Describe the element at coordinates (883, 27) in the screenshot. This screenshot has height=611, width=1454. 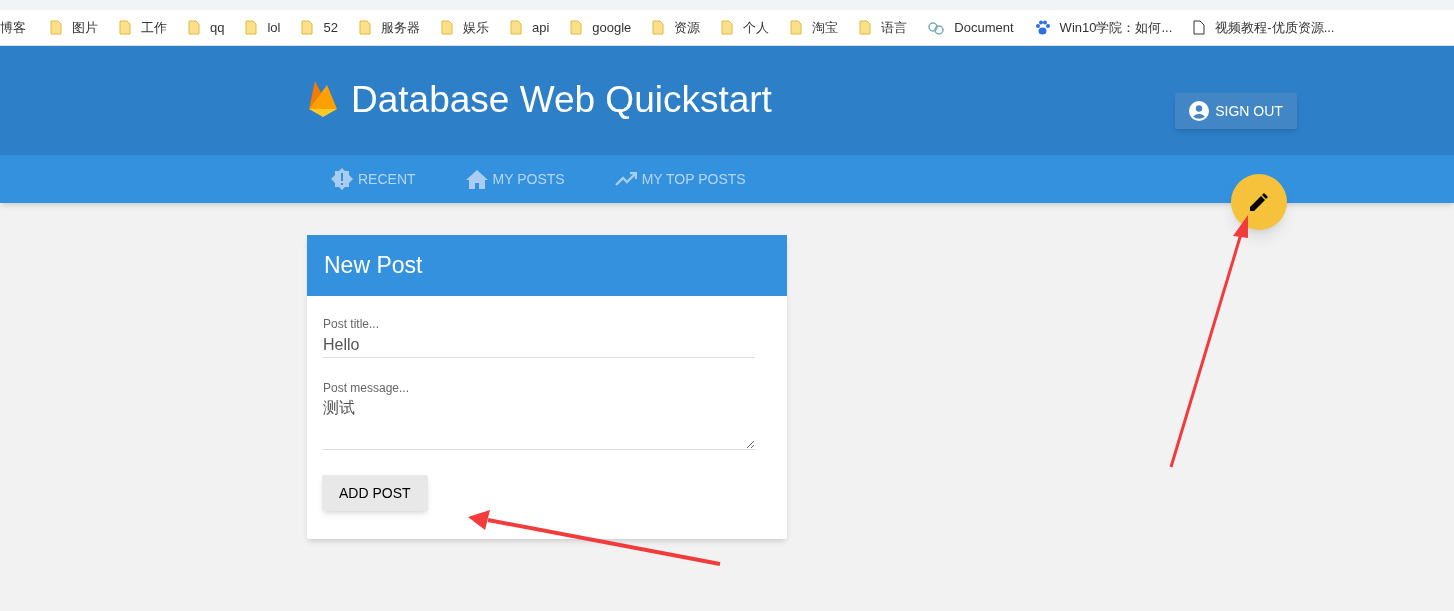
I see `bookmark-link: 语言` at that location.